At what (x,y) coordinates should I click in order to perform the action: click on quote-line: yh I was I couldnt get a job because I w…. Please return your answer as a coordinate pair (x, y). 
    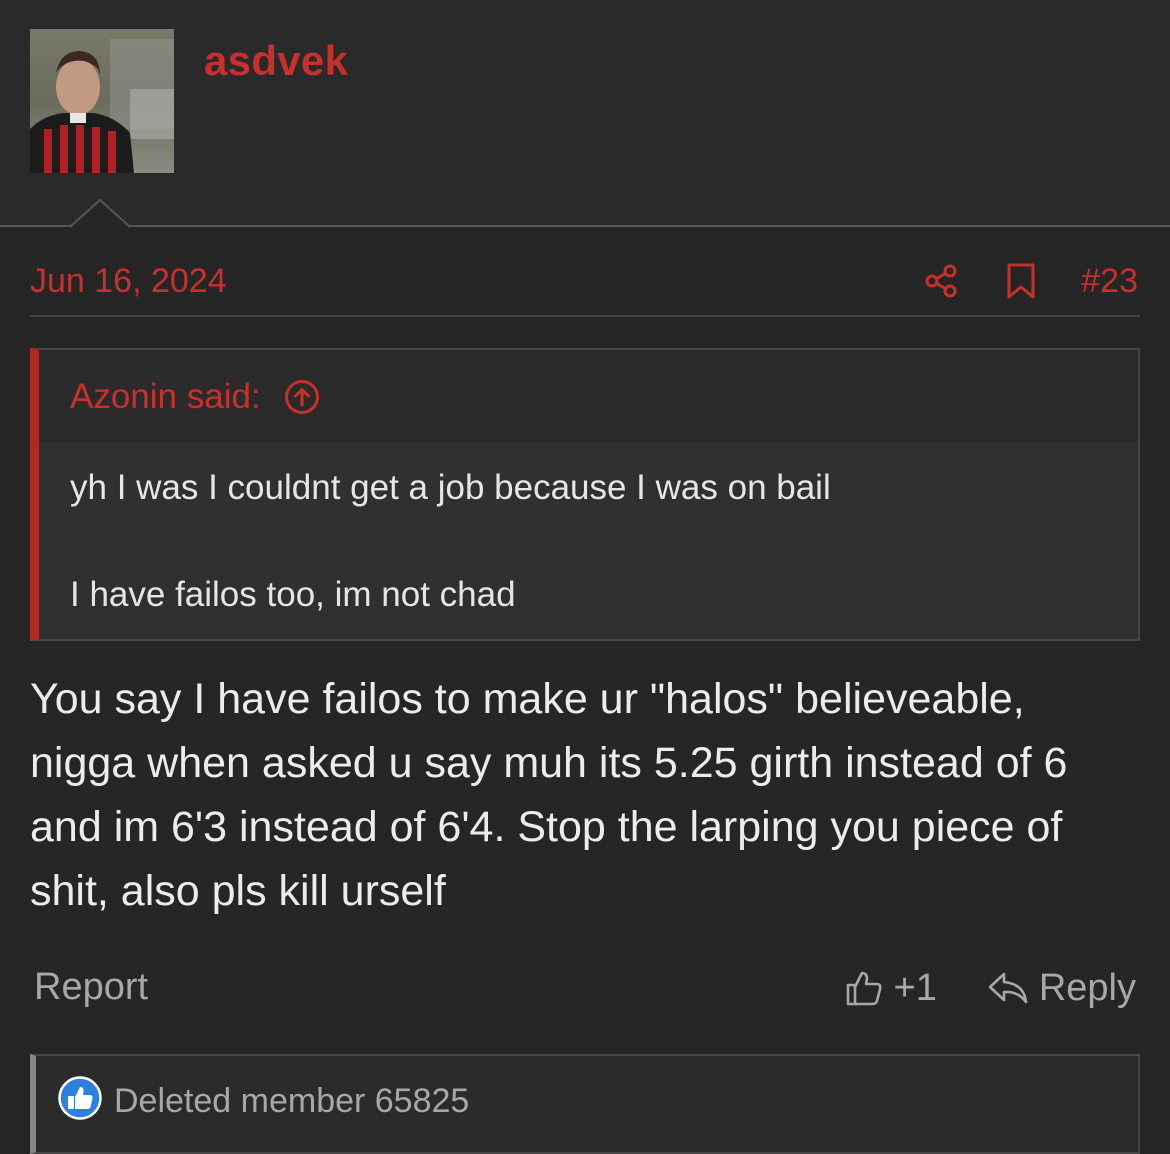
    Looking at the image, I should click on (450, 487).